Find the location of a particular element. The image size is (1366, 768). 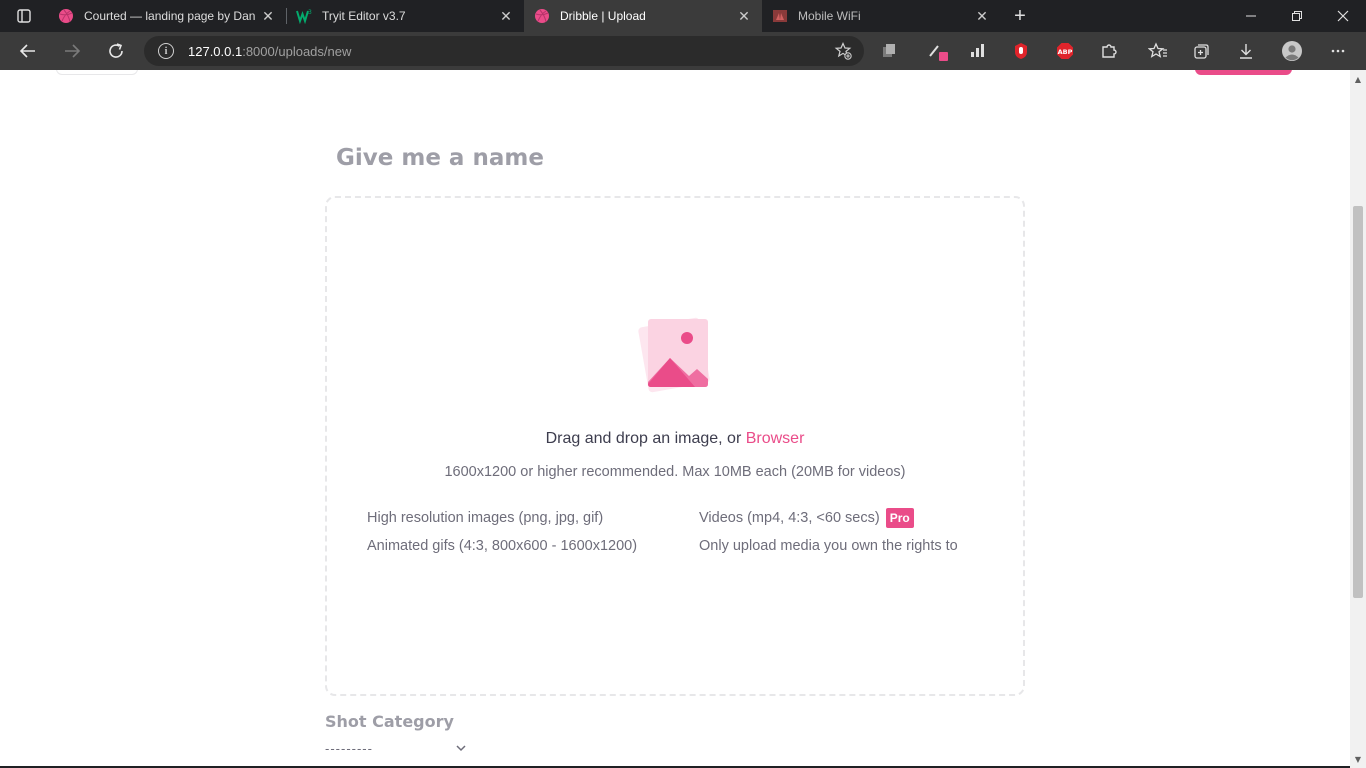

image-placeholder-icon is located at coordinates (677, 354).